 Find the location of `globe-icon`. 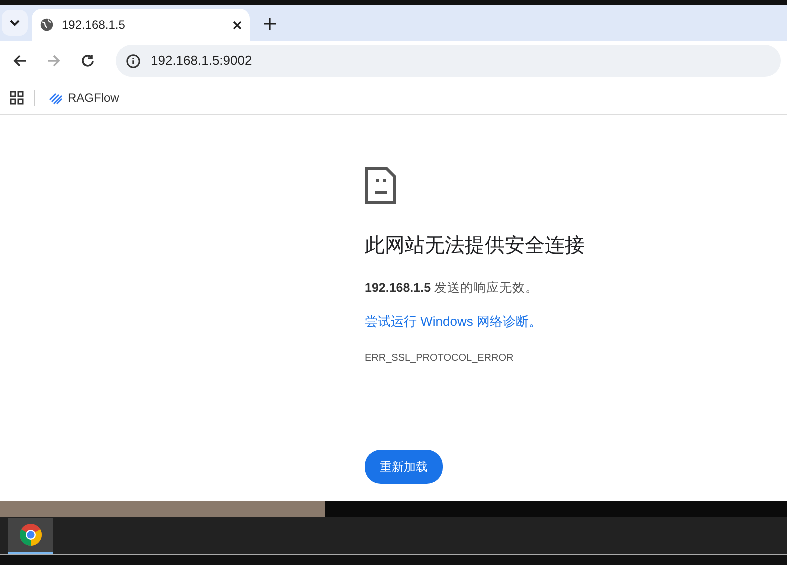

globe-icon is located at coordinates (47, 25).